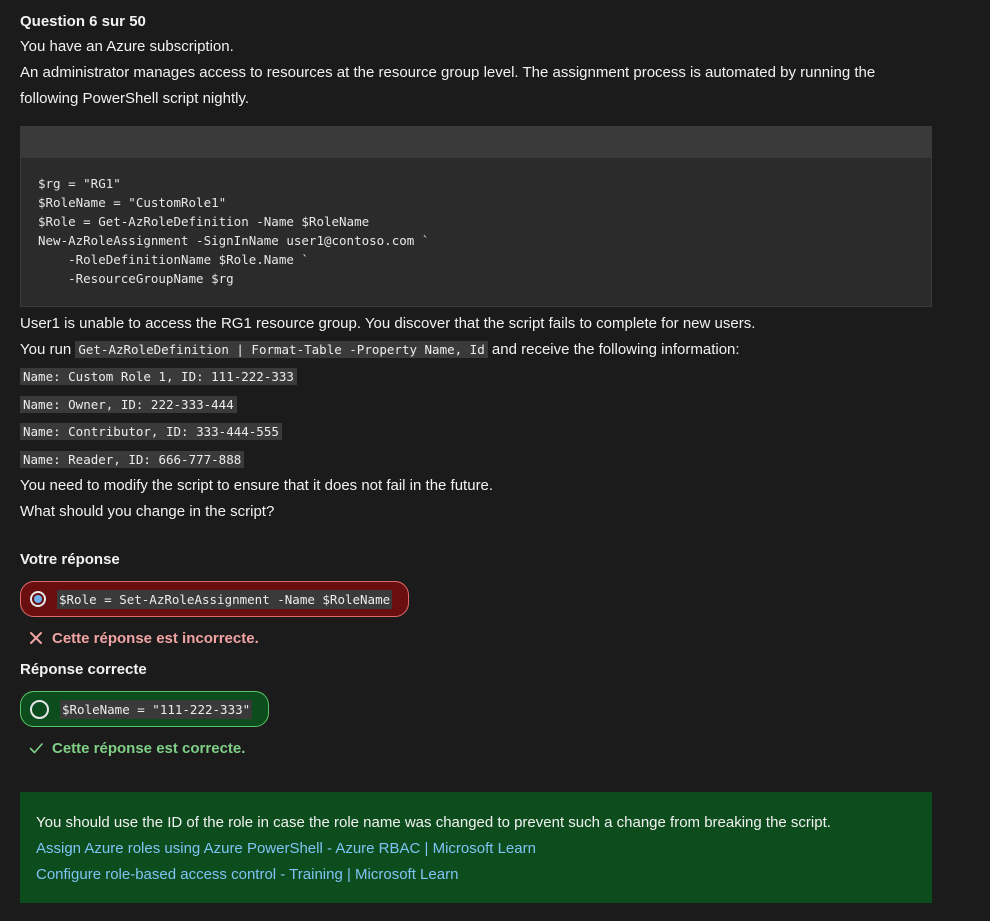 This screenshot has height=921, width=990. I want to click on run-suffix: and receive the following information:, so click(615, 349).